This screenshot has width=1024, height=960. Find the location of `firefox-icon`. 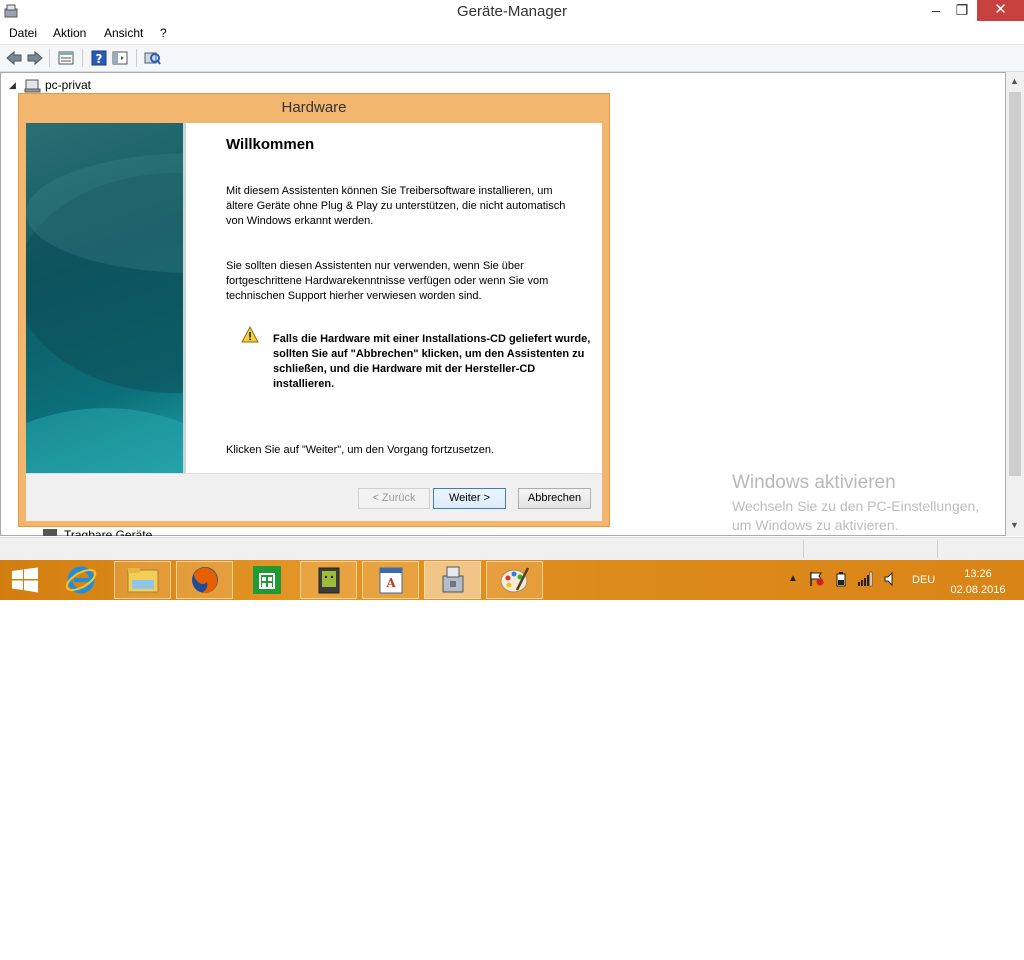

firefox-icon is located at coordinates (205, 580).